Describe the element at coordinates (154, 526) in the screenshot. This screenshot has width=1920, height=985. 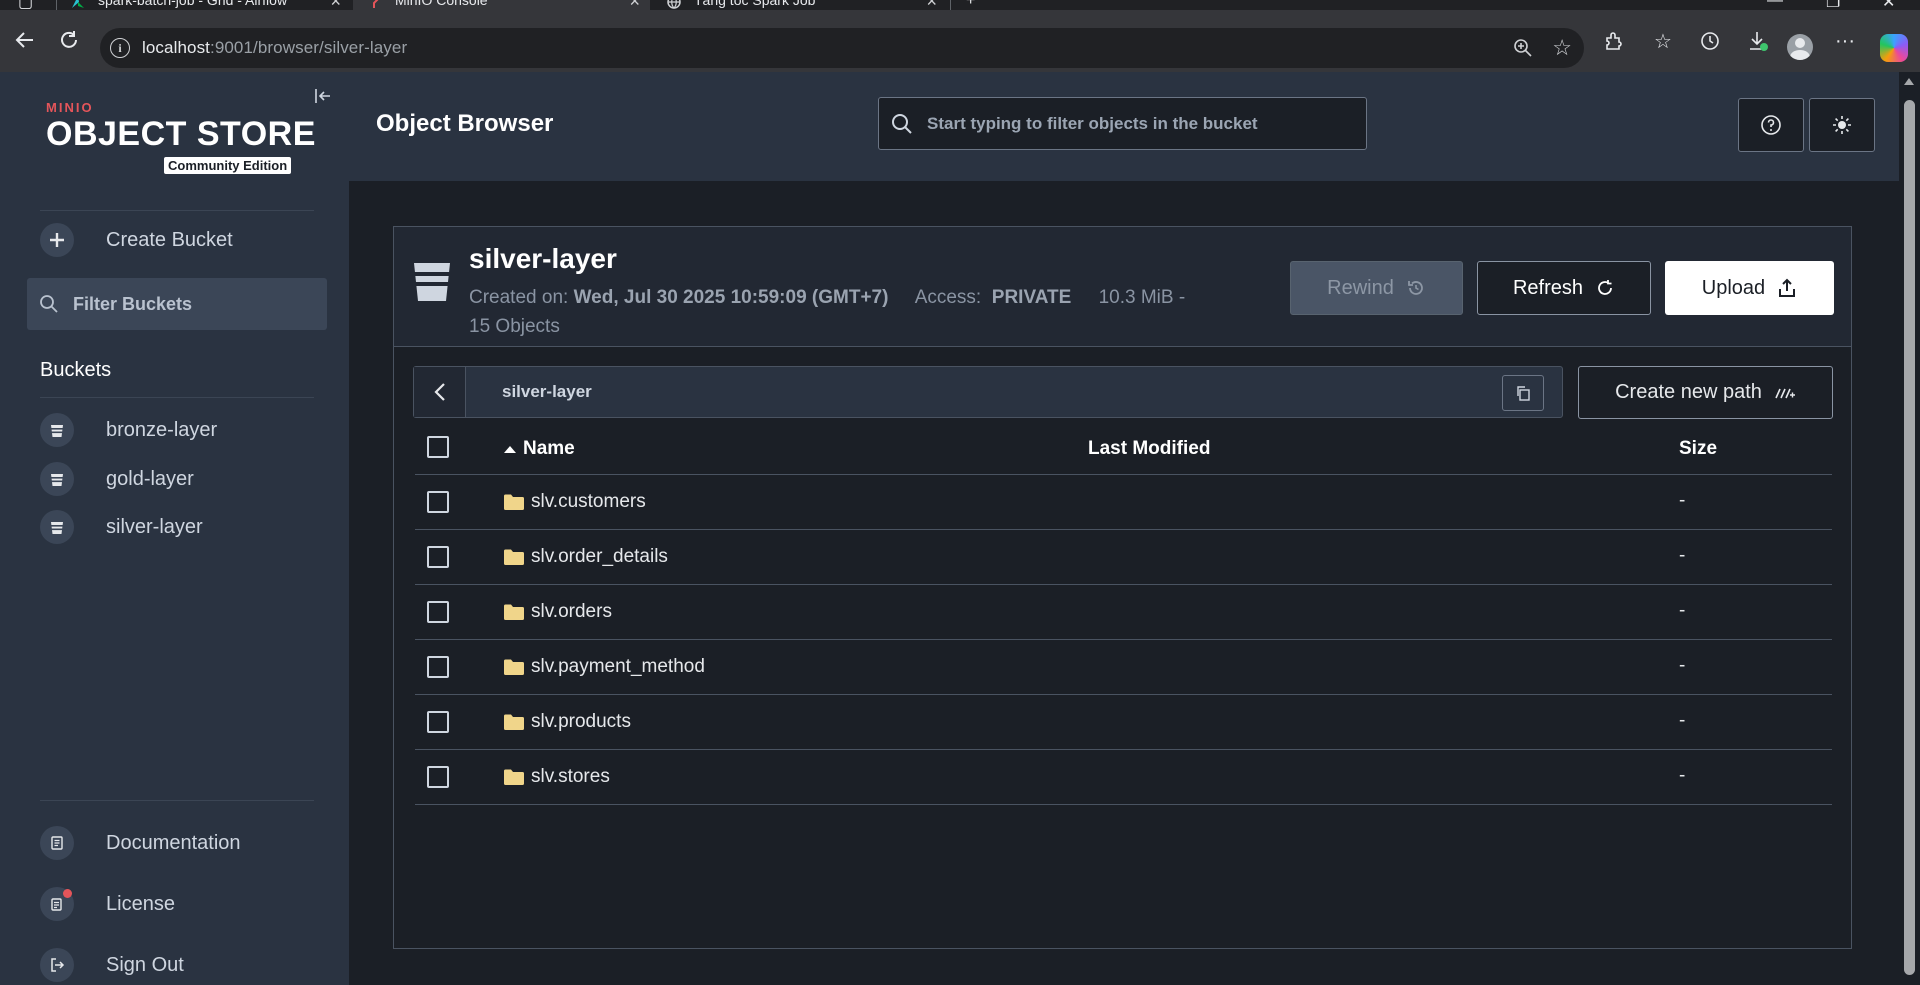
I see `bucket-label: silver-layer` at that location.